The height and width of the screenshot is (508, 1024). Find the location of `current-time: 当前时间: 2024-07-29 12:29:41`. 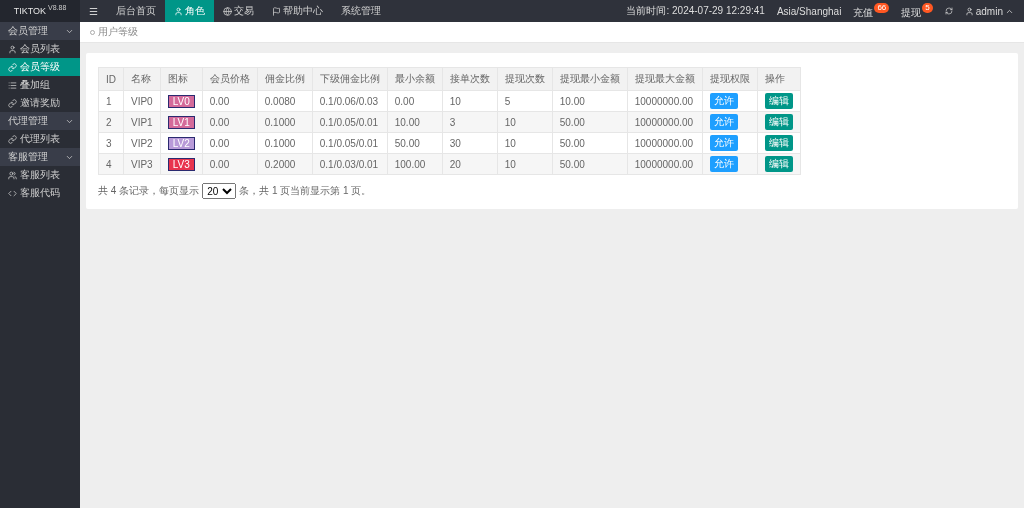

current-time: 当前时间: 2024-07-29 12:29:41 is located at coordinates (695, 11).